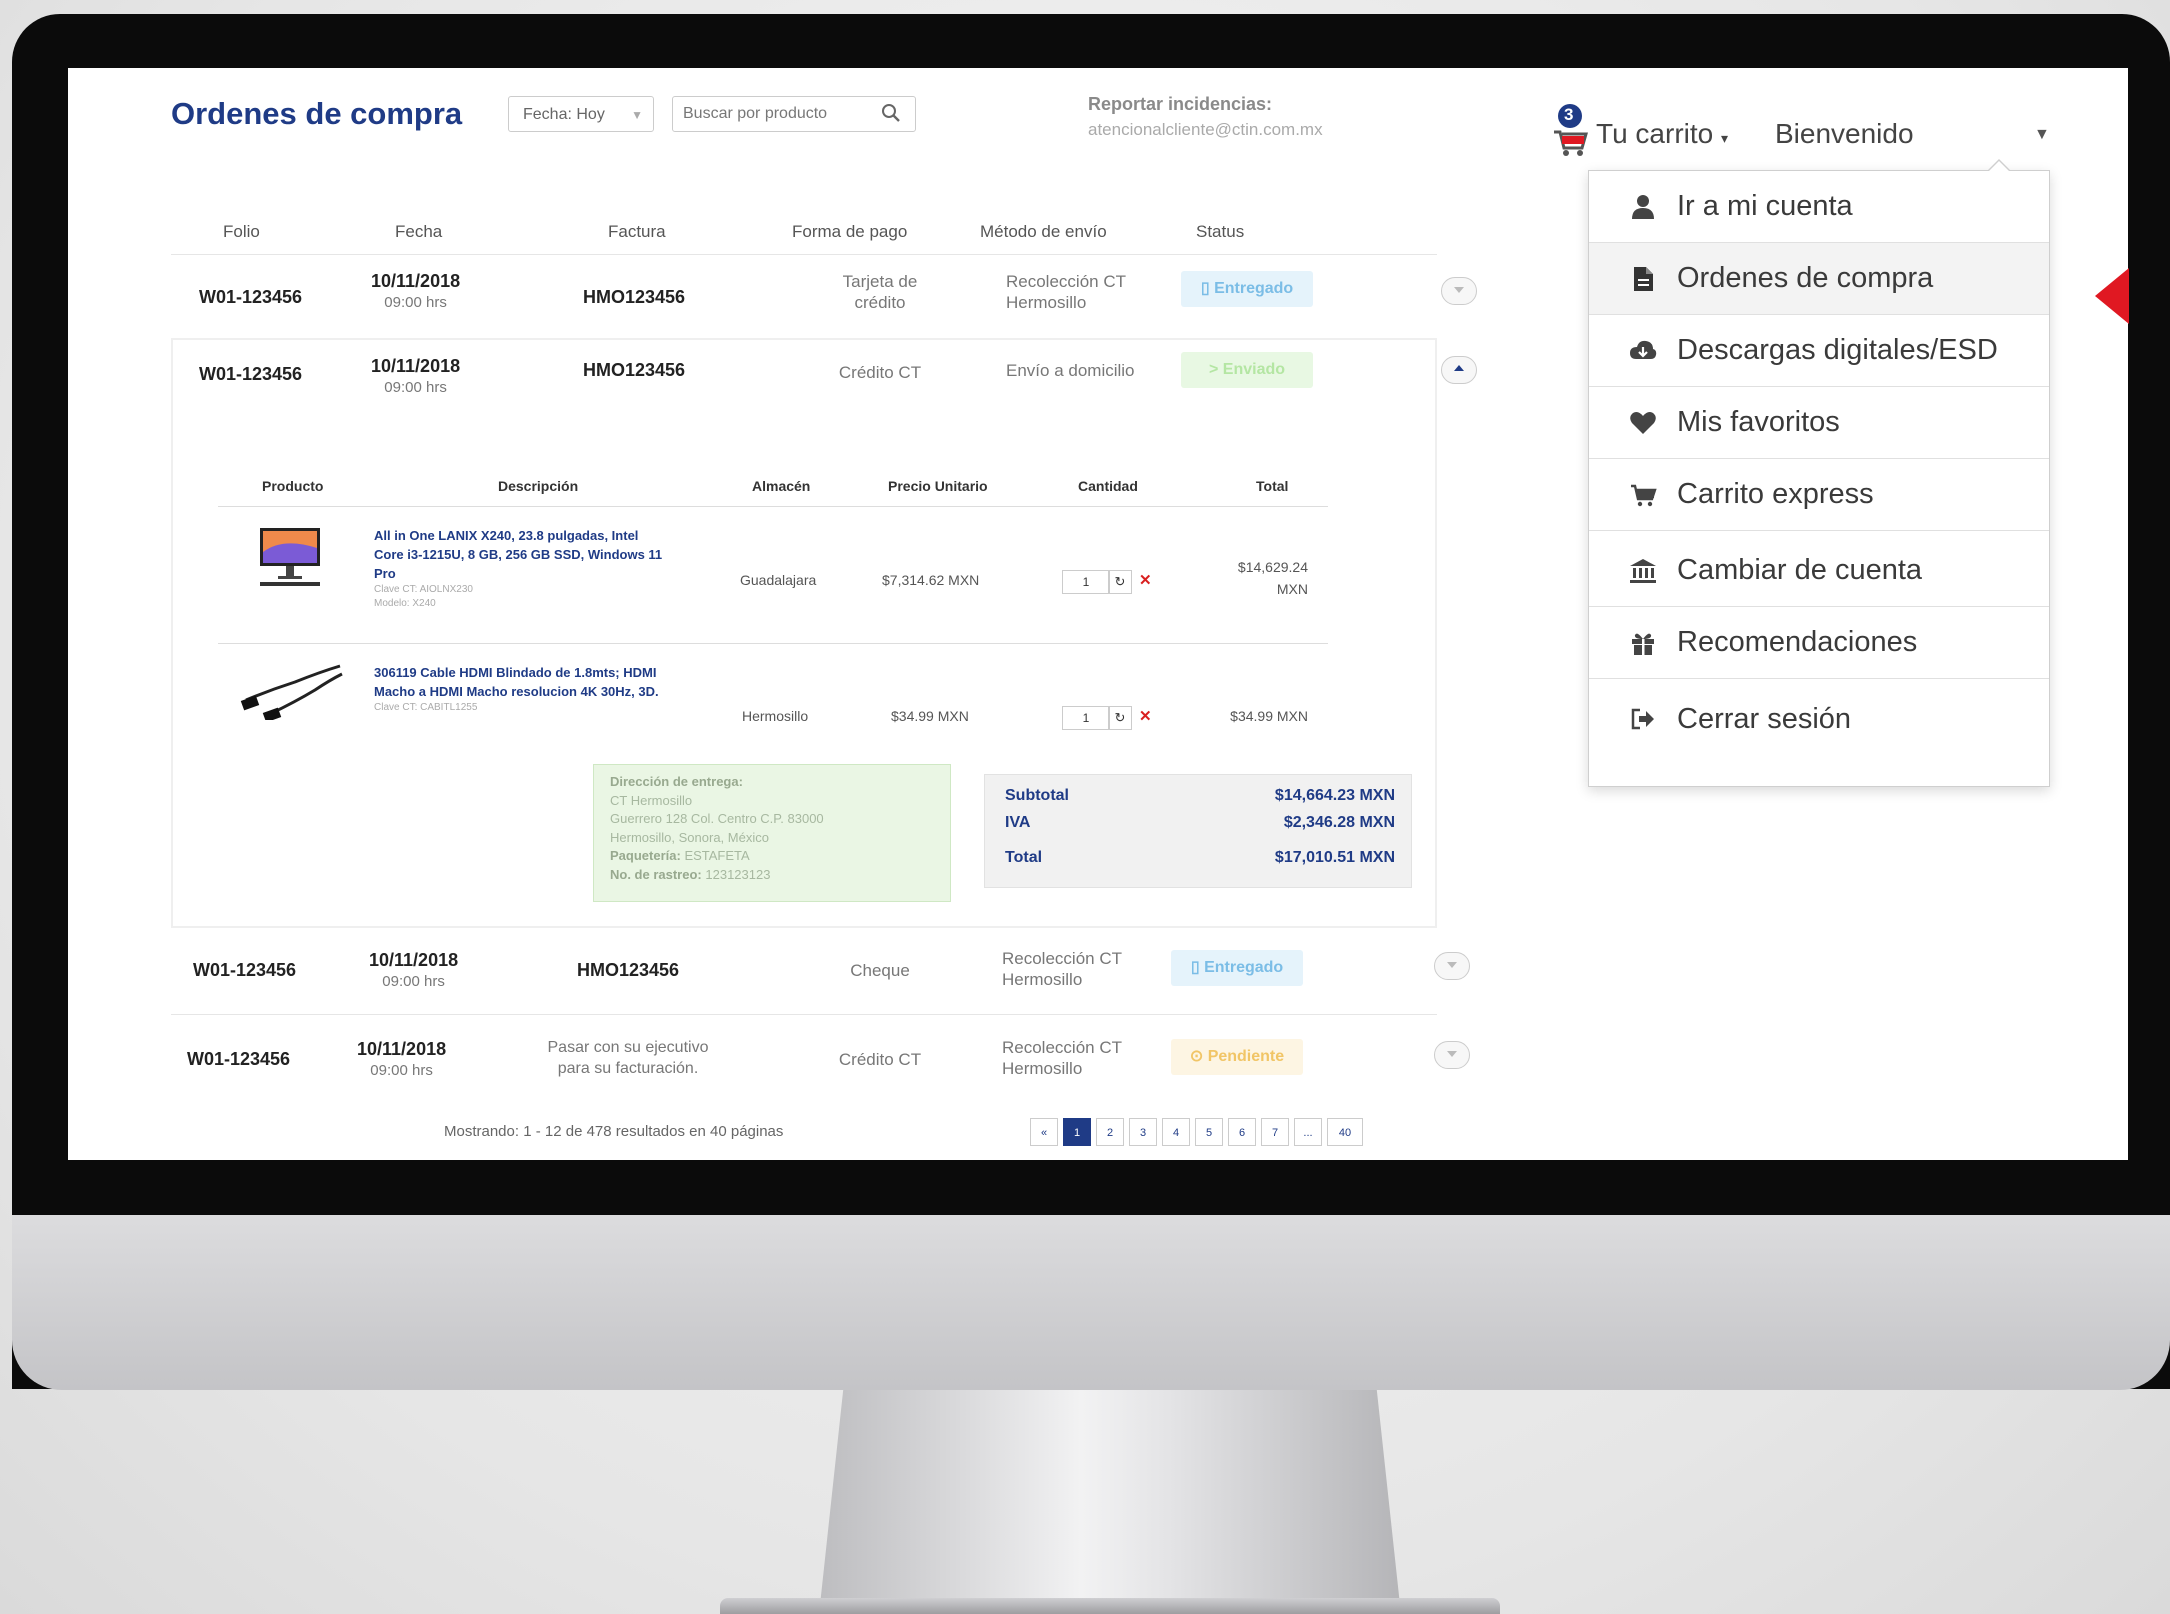 This screenshot has height=1614, width=2170. What do you see at coordinates (1764, 718) in the screenshot?
I see `menu-item-label: Cerrar sesión` at bounding box center [1764, 718].